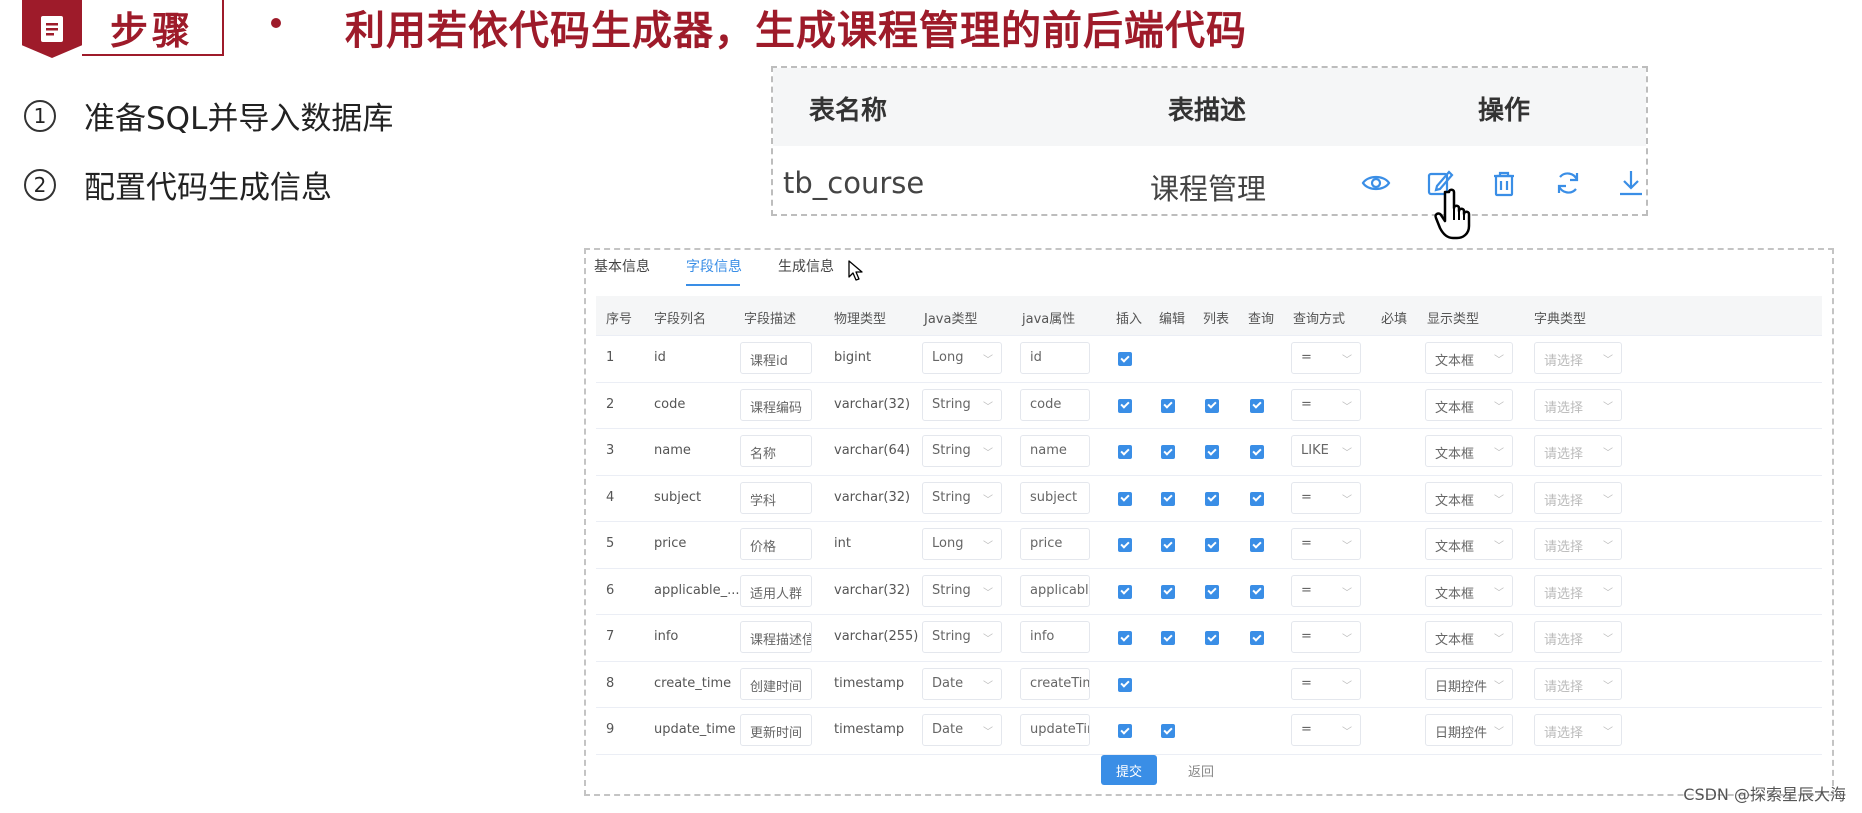  I want to click on field-desc-input: 创建时间, so click(776, 683).